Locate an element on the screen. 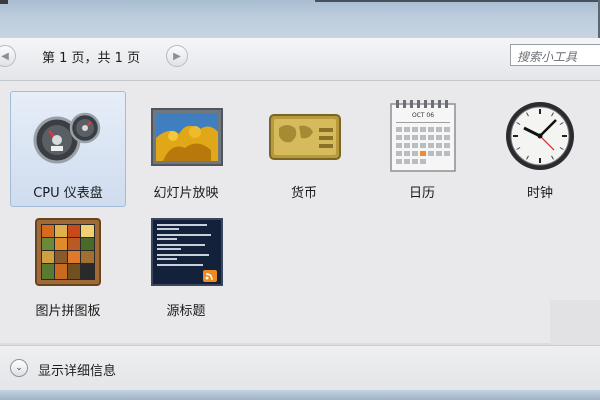  clock-icon is located at coordinates (540, 136).